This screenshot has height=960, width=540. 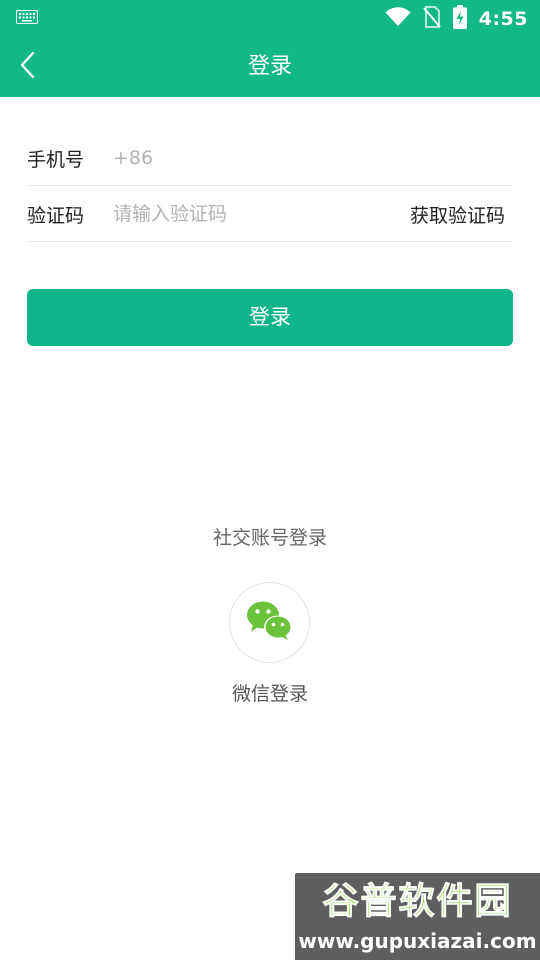 I want to click on code-row: 验证码 获取验证码, so click(x=270, y=214).